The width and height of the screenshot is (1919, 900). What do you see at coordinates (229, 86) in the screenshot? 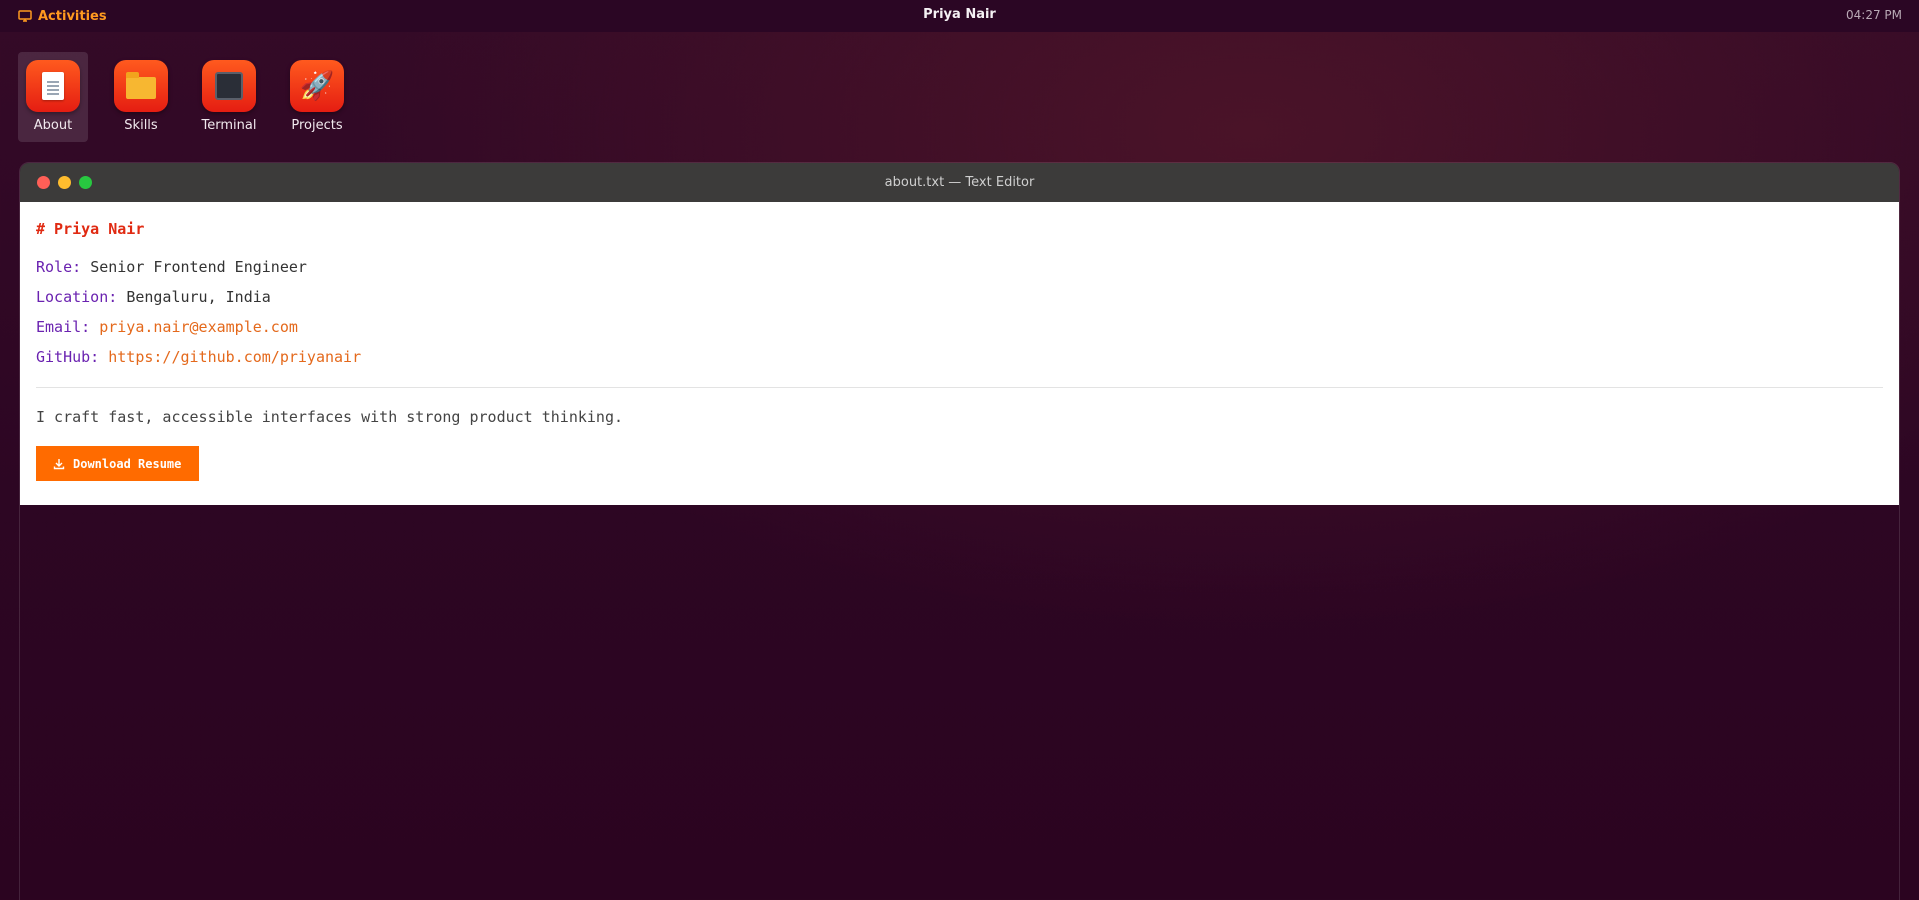
I see `terminal-icon` at bounding box center [229, 86].